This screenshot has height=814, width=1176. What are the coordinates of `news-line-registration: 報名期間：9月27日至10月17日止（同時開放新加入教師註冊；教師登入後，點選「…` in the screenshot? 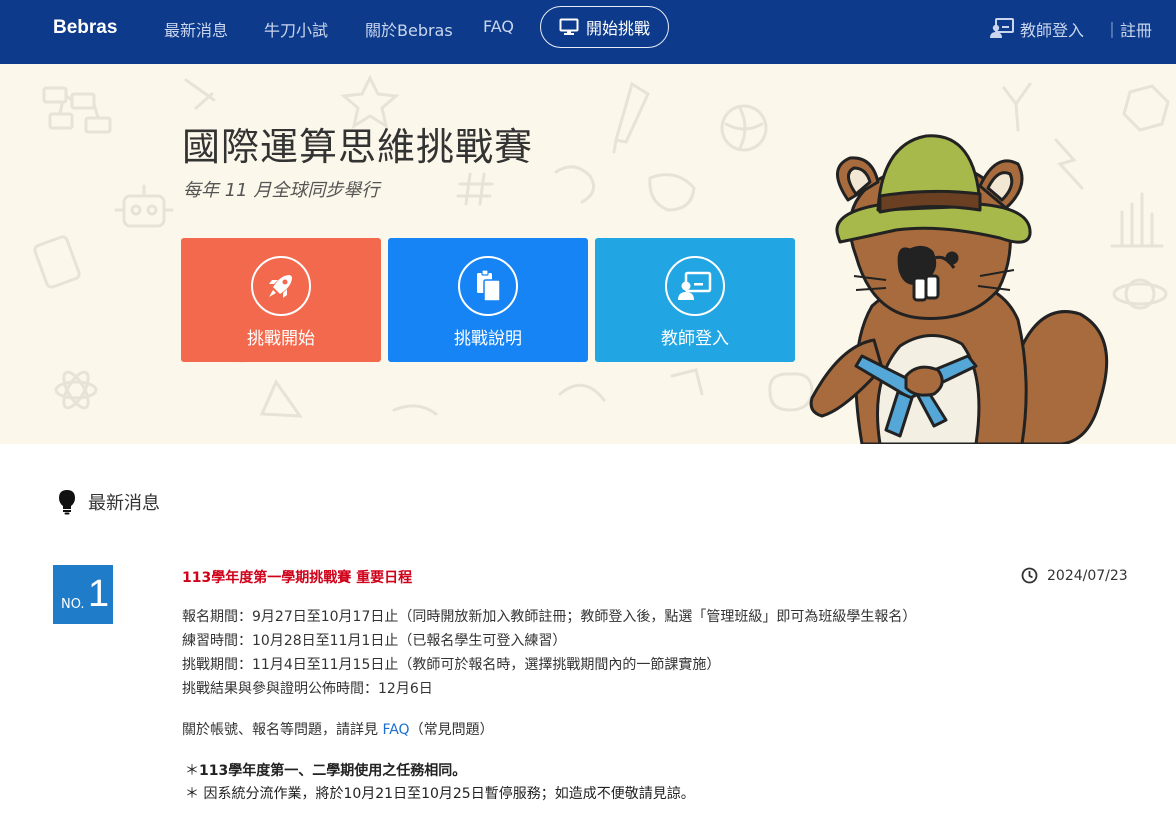 It's located at (549, 617).